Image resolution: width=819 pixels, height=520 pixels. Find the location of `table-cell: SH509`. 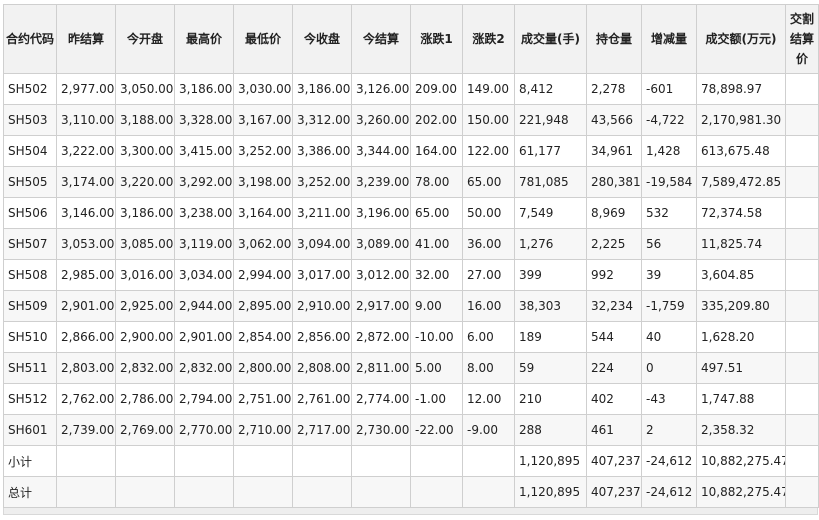

table-cell: SH509 is located at coordinates (30, 306).